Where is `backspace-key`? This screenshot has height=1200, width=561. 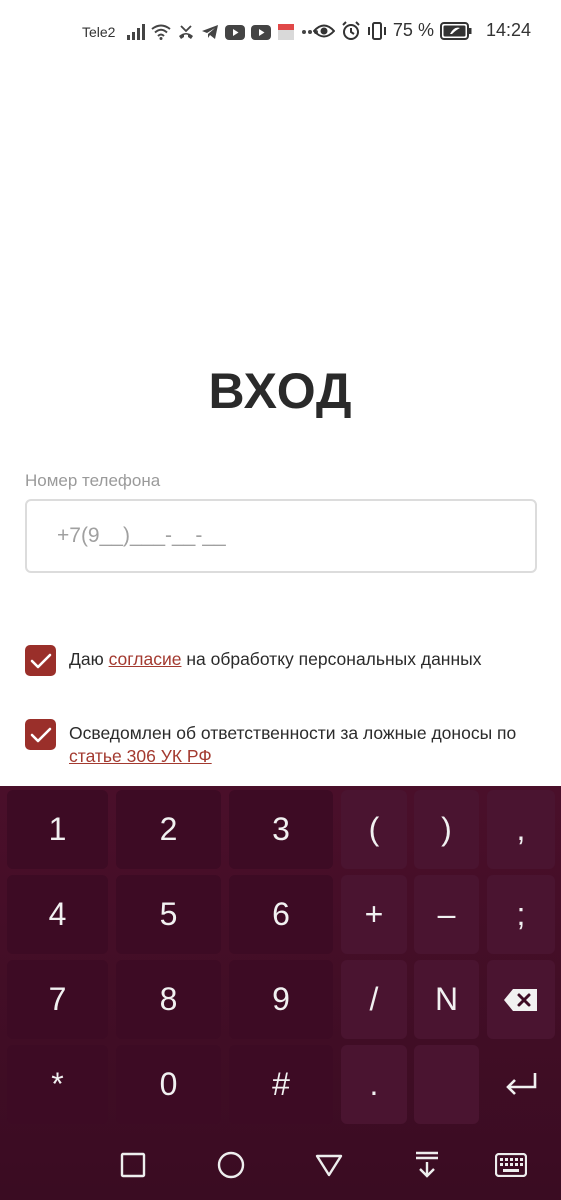
backspace-key is located at coordinates (521, 999).